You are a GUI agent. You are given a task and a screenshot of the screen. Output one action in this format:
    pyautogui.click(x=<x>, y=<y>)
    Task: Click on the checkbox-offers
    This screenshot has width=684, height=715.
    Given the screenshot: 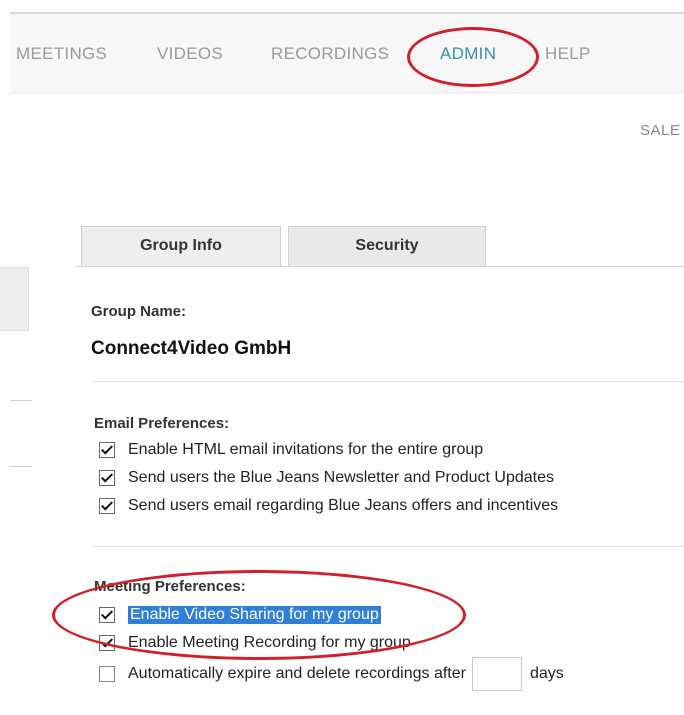 What is the action you would take?
    pyautogui.click(x=107, y=506)
    